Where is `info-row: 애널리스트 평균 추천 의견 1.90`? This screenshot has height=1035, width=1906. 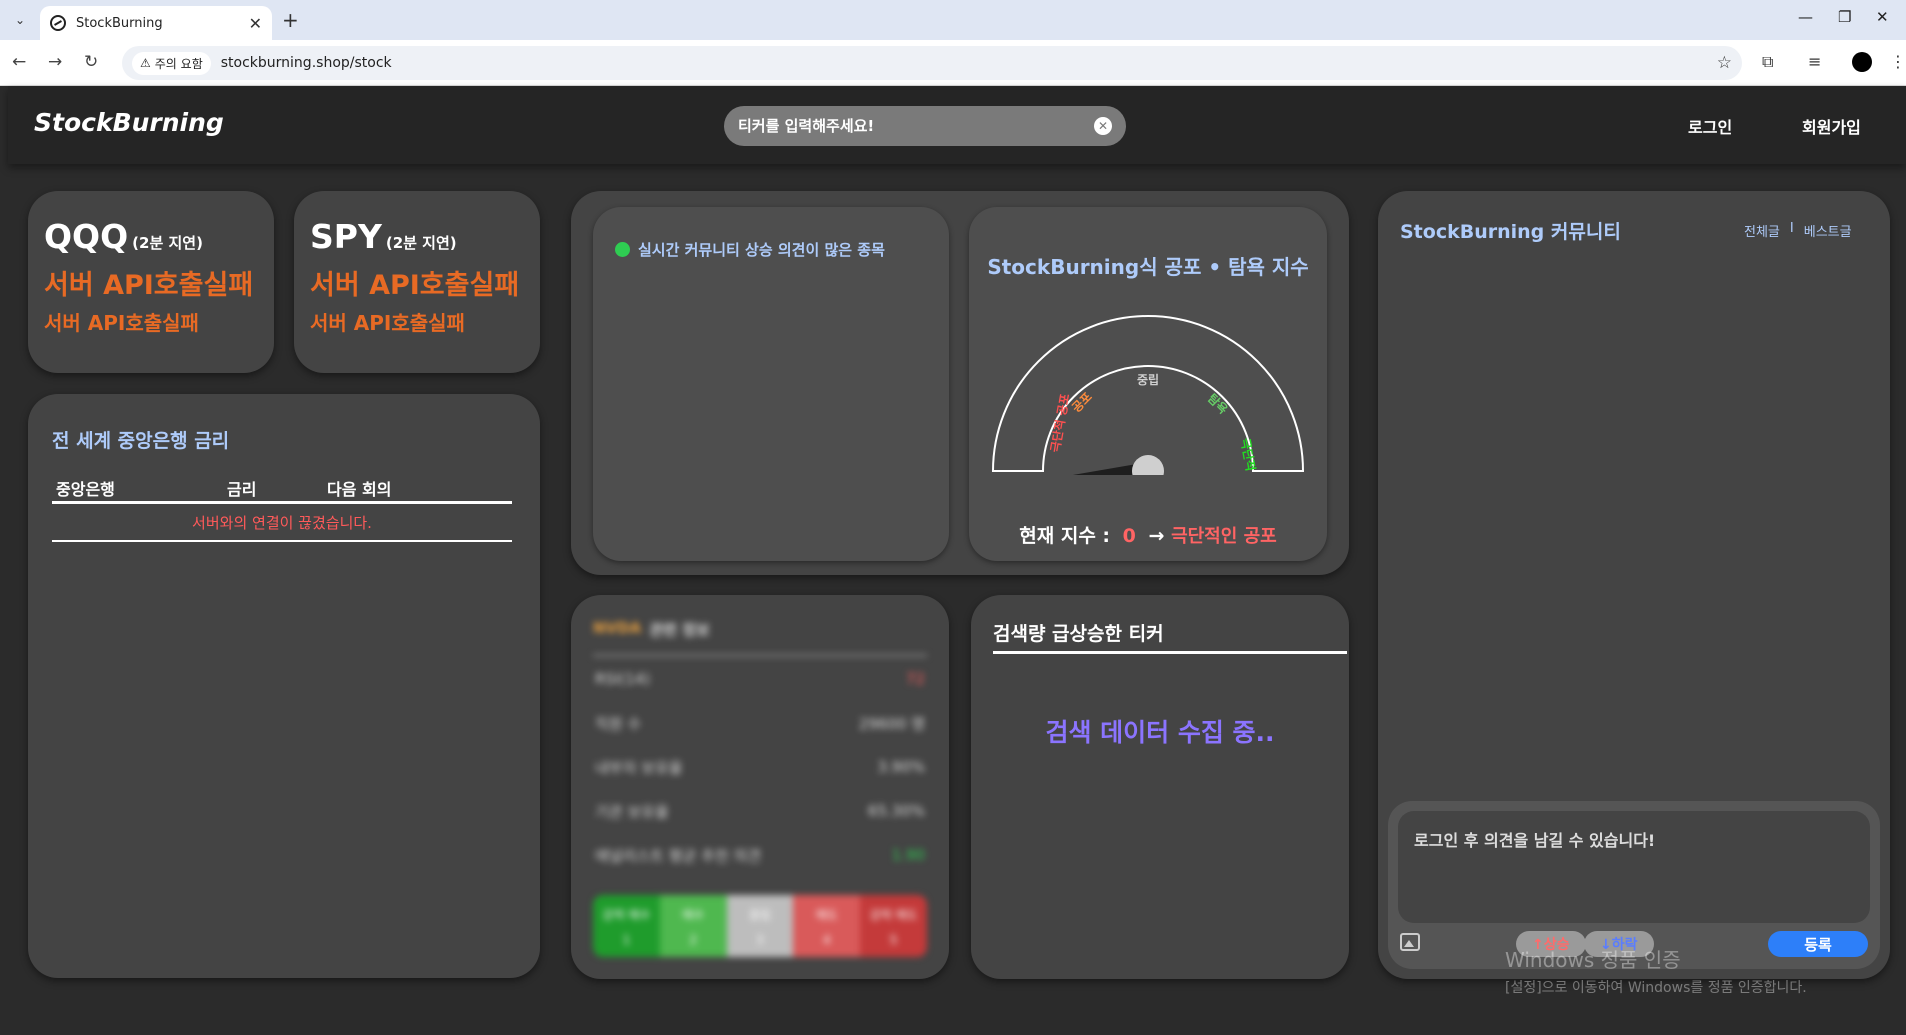
info-row: 애널리스트 평균 추천 의견 1.90 is located at coordinates (760, 855).